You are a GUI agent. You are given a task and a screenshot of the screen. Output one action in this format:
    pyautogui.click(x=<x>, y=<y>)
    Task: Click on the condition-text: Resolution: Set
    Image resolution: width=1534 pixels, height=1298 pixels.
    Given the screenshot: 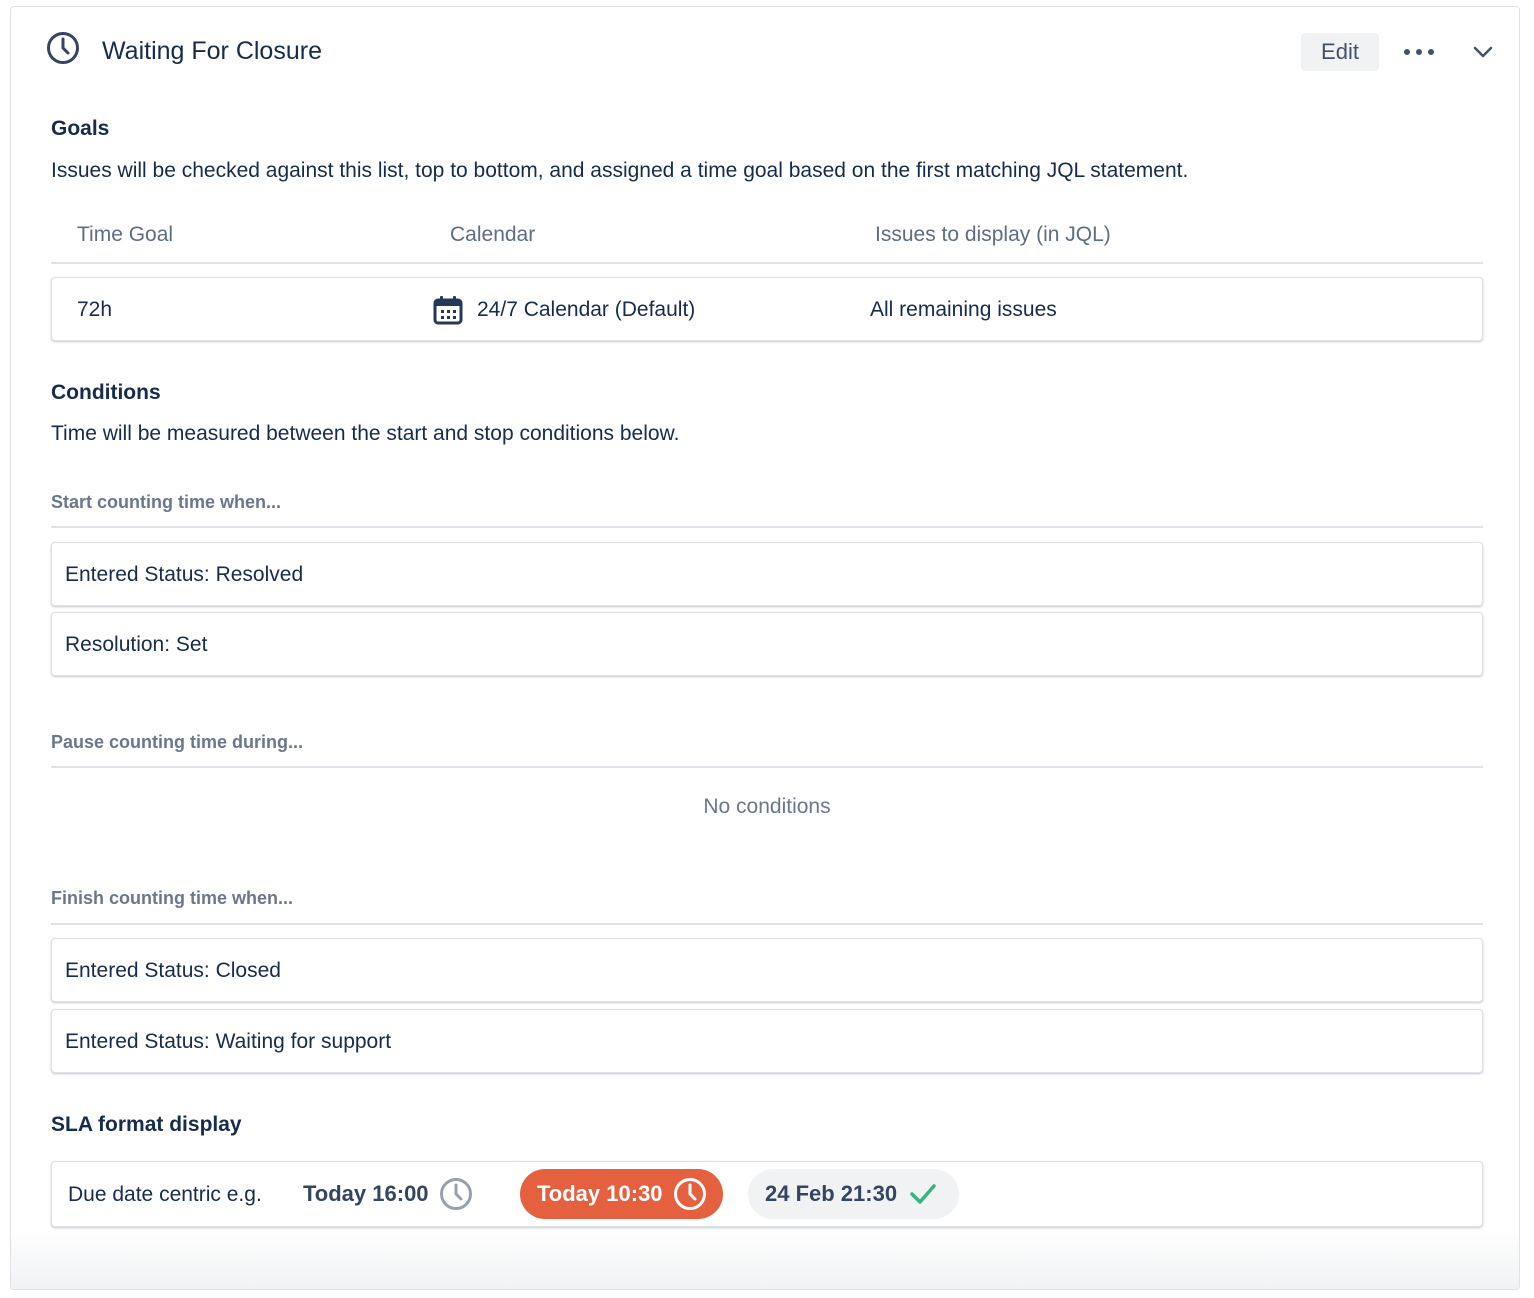 What is the action you would take?
    pyautogui.click(x=136, y=644)
    